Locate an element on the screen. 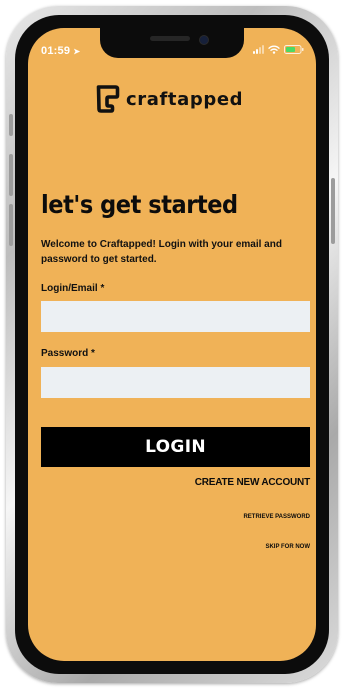 This screenshot has width=344, height=689. status-icons is located at coordinates (278, 49).